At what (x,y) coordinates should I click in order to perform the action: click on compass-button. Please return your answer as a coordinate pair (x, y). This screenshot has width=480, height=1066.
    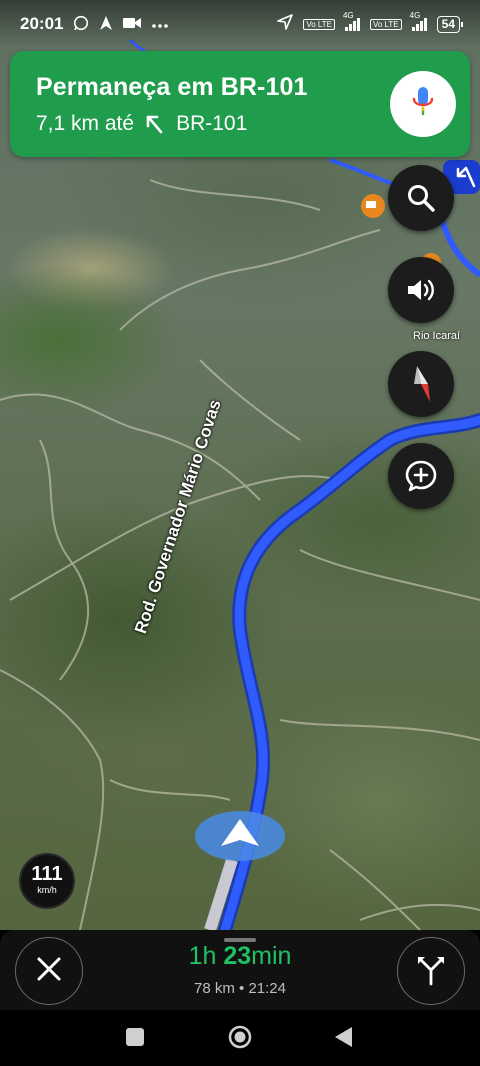
    Looking at the image, I should click on (421, 384).